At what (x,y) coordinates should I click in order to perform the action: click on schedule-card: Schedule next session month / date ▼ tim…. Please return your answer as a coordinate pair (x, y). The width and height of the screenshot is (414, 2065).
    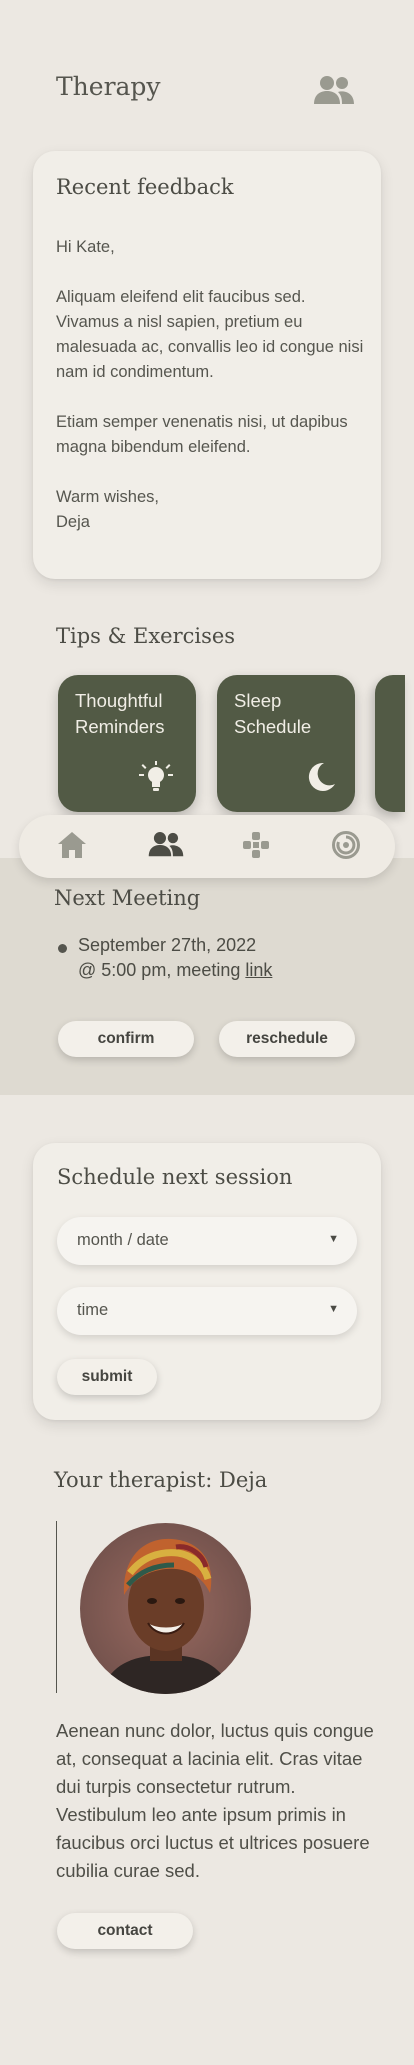
    Looking at the image, I should click on (207, 1281).